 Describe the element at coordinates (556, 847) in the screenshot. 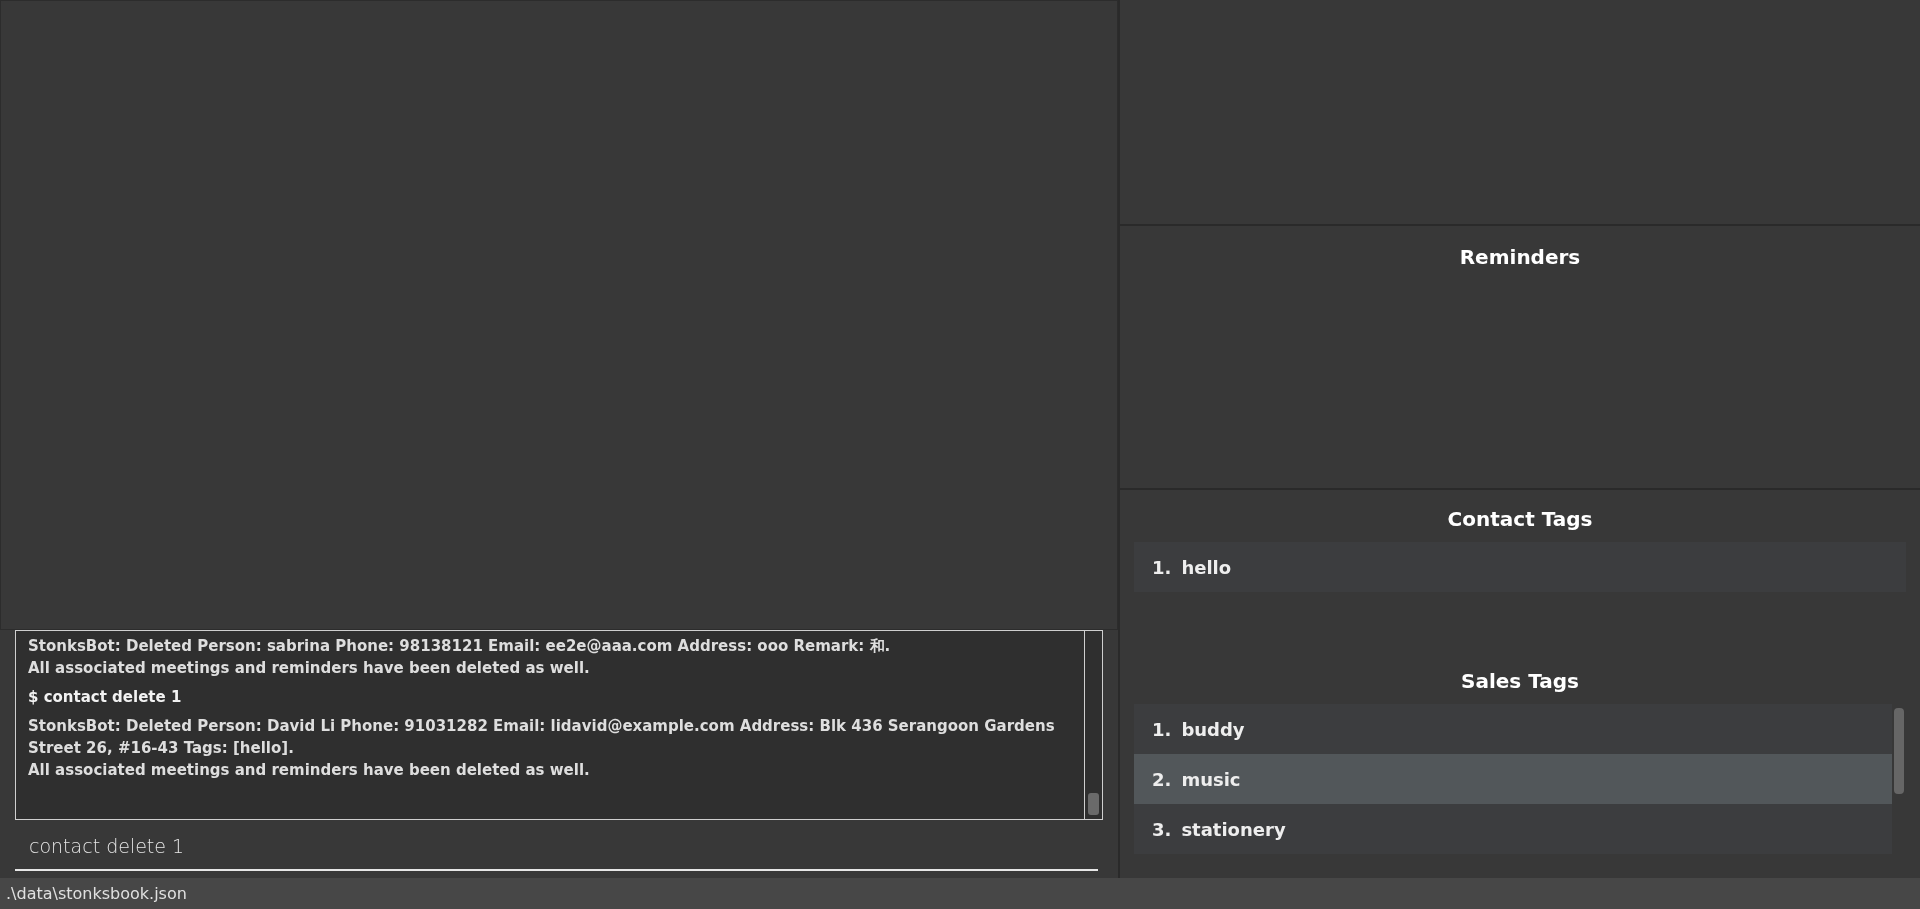

I see `command-input-field: contact delete 1` at that location.